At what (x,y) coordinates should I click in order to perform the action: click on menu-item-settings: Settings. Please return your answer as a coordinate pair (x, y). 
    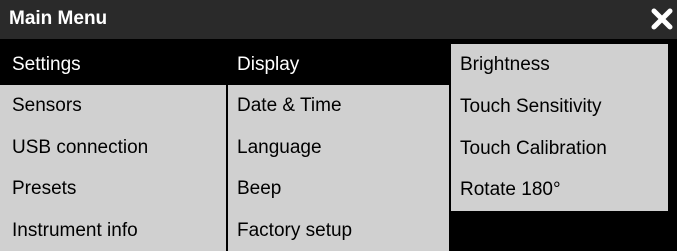
    Looking at the image, I should click on (113, 65).